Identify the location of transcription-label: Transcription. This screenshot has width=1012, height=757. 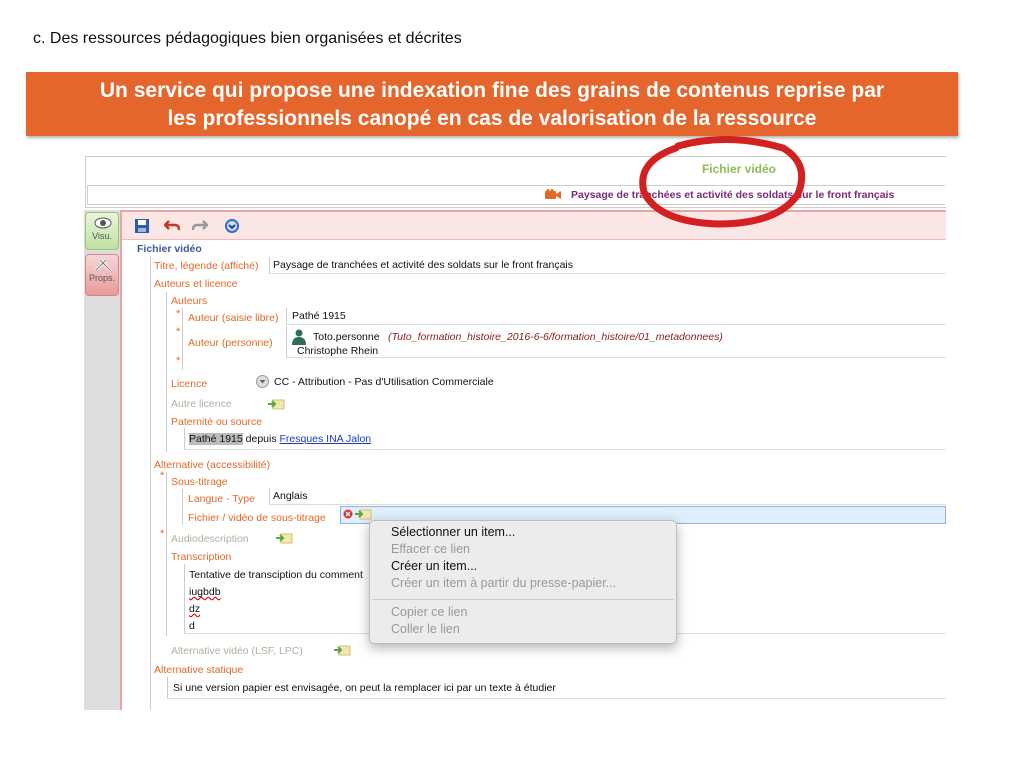
(201, 557).